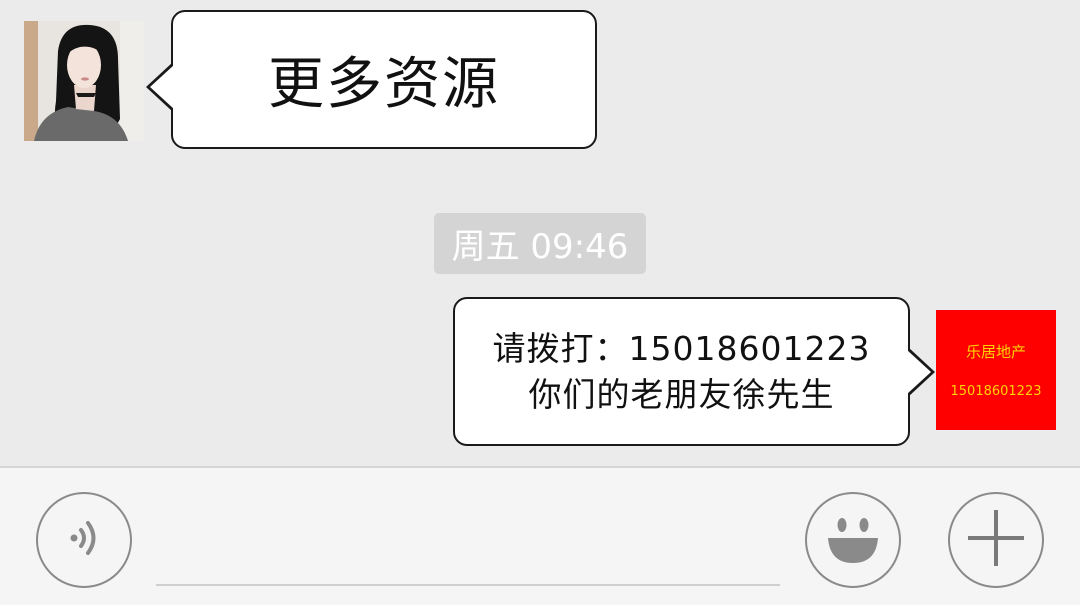  What do you see at coordinates (384, 84) in the screenshot?
I see `incoming-message-text: 更多资源` at bounding box center [384, 84].